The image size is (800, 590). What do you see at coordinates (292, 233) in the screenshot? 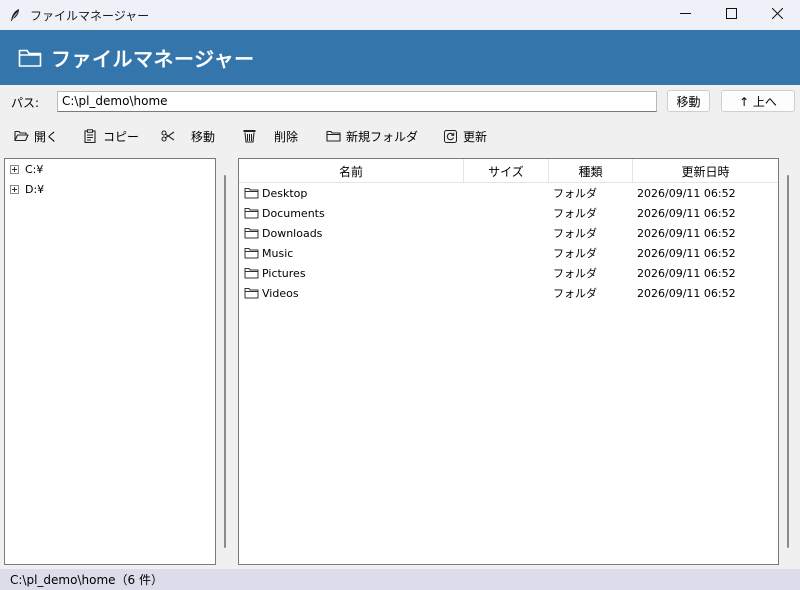
I see `file-name: Downloads` at bounding box center [292, 233].